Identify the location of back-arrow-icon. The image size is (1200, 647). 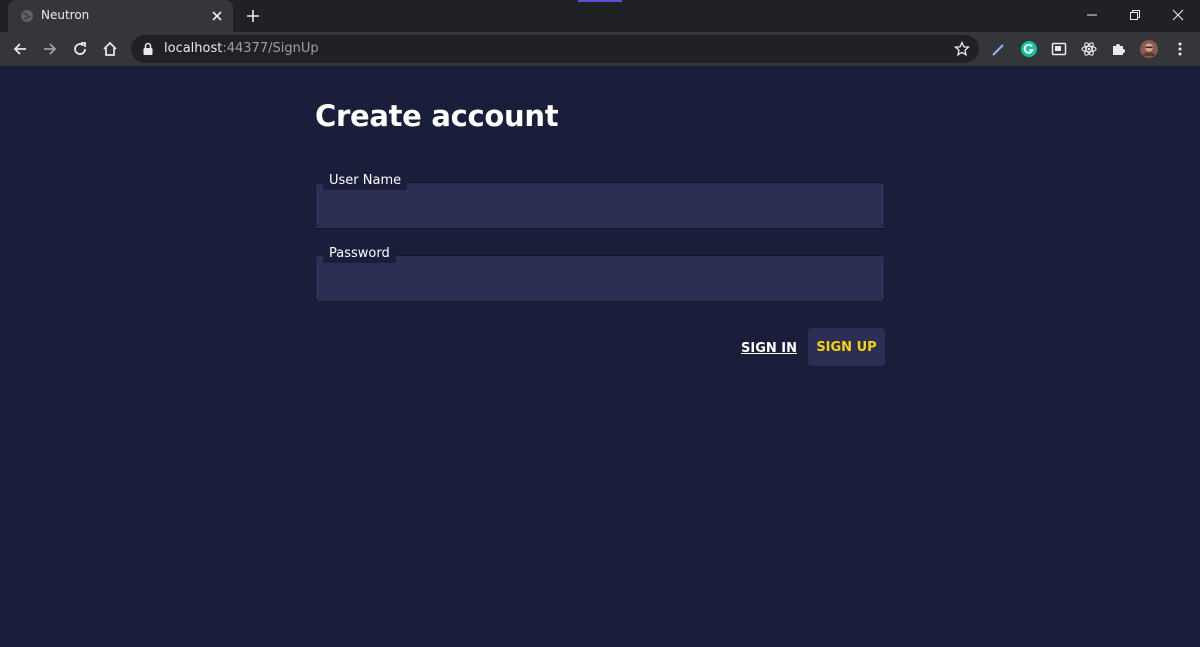
(20, 49).